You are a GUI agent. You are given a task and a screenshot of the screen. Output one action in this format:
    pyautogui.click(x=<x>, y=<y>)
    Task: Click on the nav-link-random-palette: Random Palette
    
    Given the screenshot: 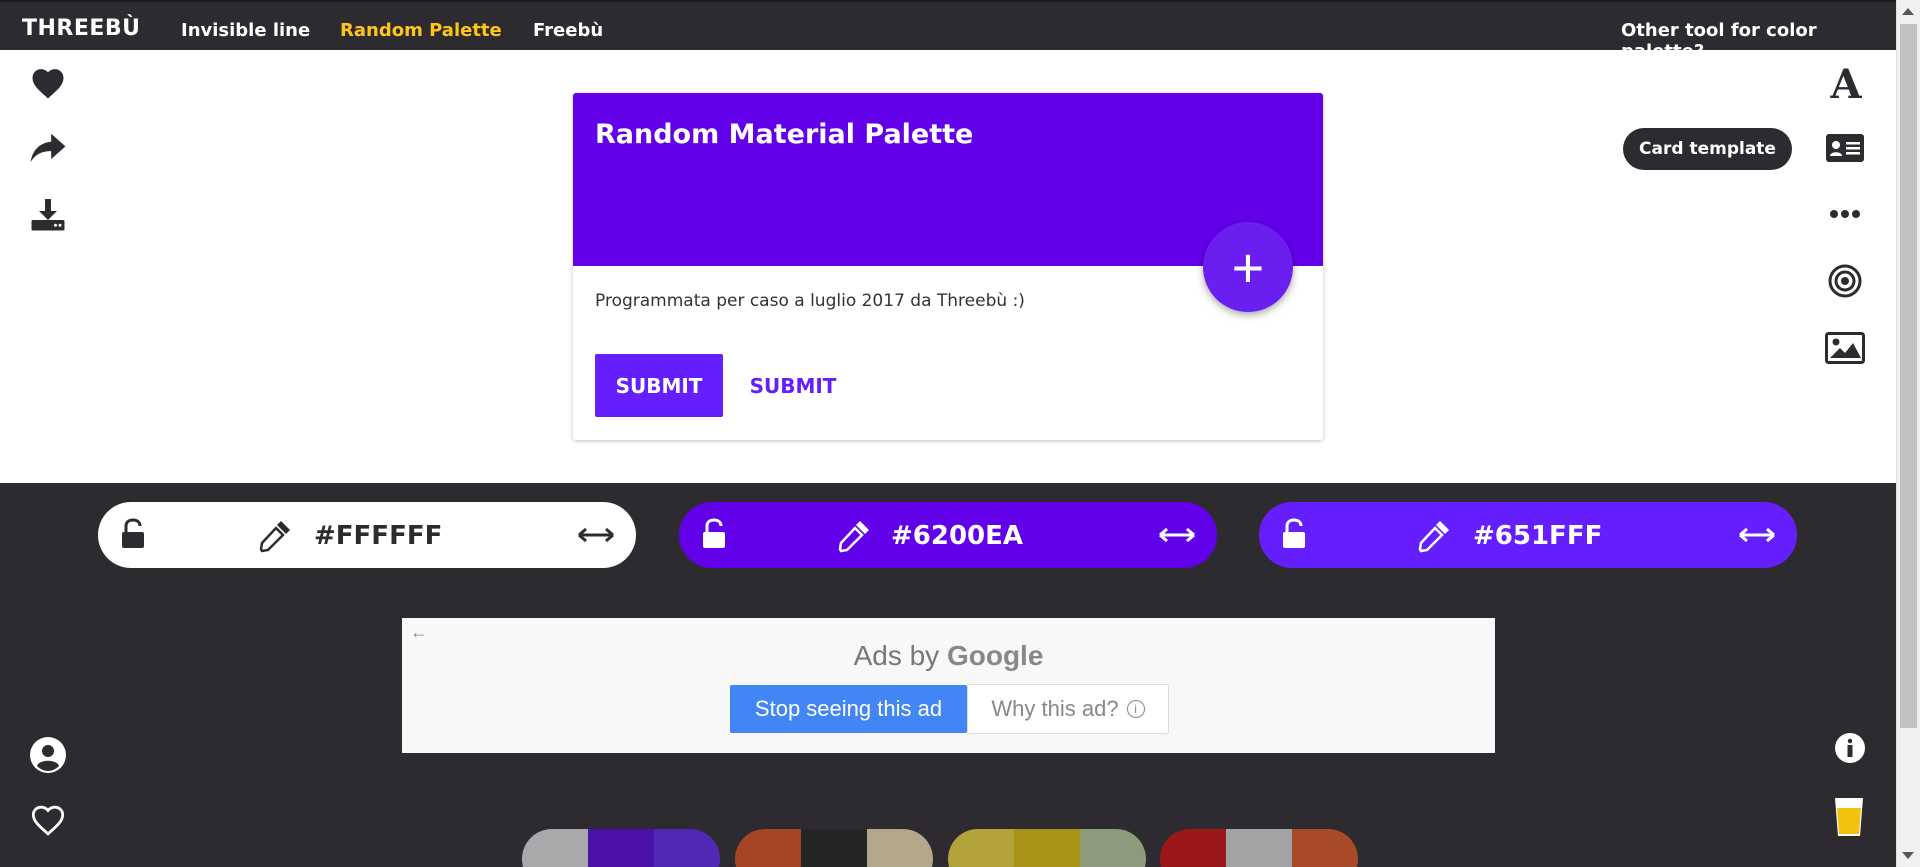 What is the action you would take?
    pyautogui.click(x=421, y=30)
    